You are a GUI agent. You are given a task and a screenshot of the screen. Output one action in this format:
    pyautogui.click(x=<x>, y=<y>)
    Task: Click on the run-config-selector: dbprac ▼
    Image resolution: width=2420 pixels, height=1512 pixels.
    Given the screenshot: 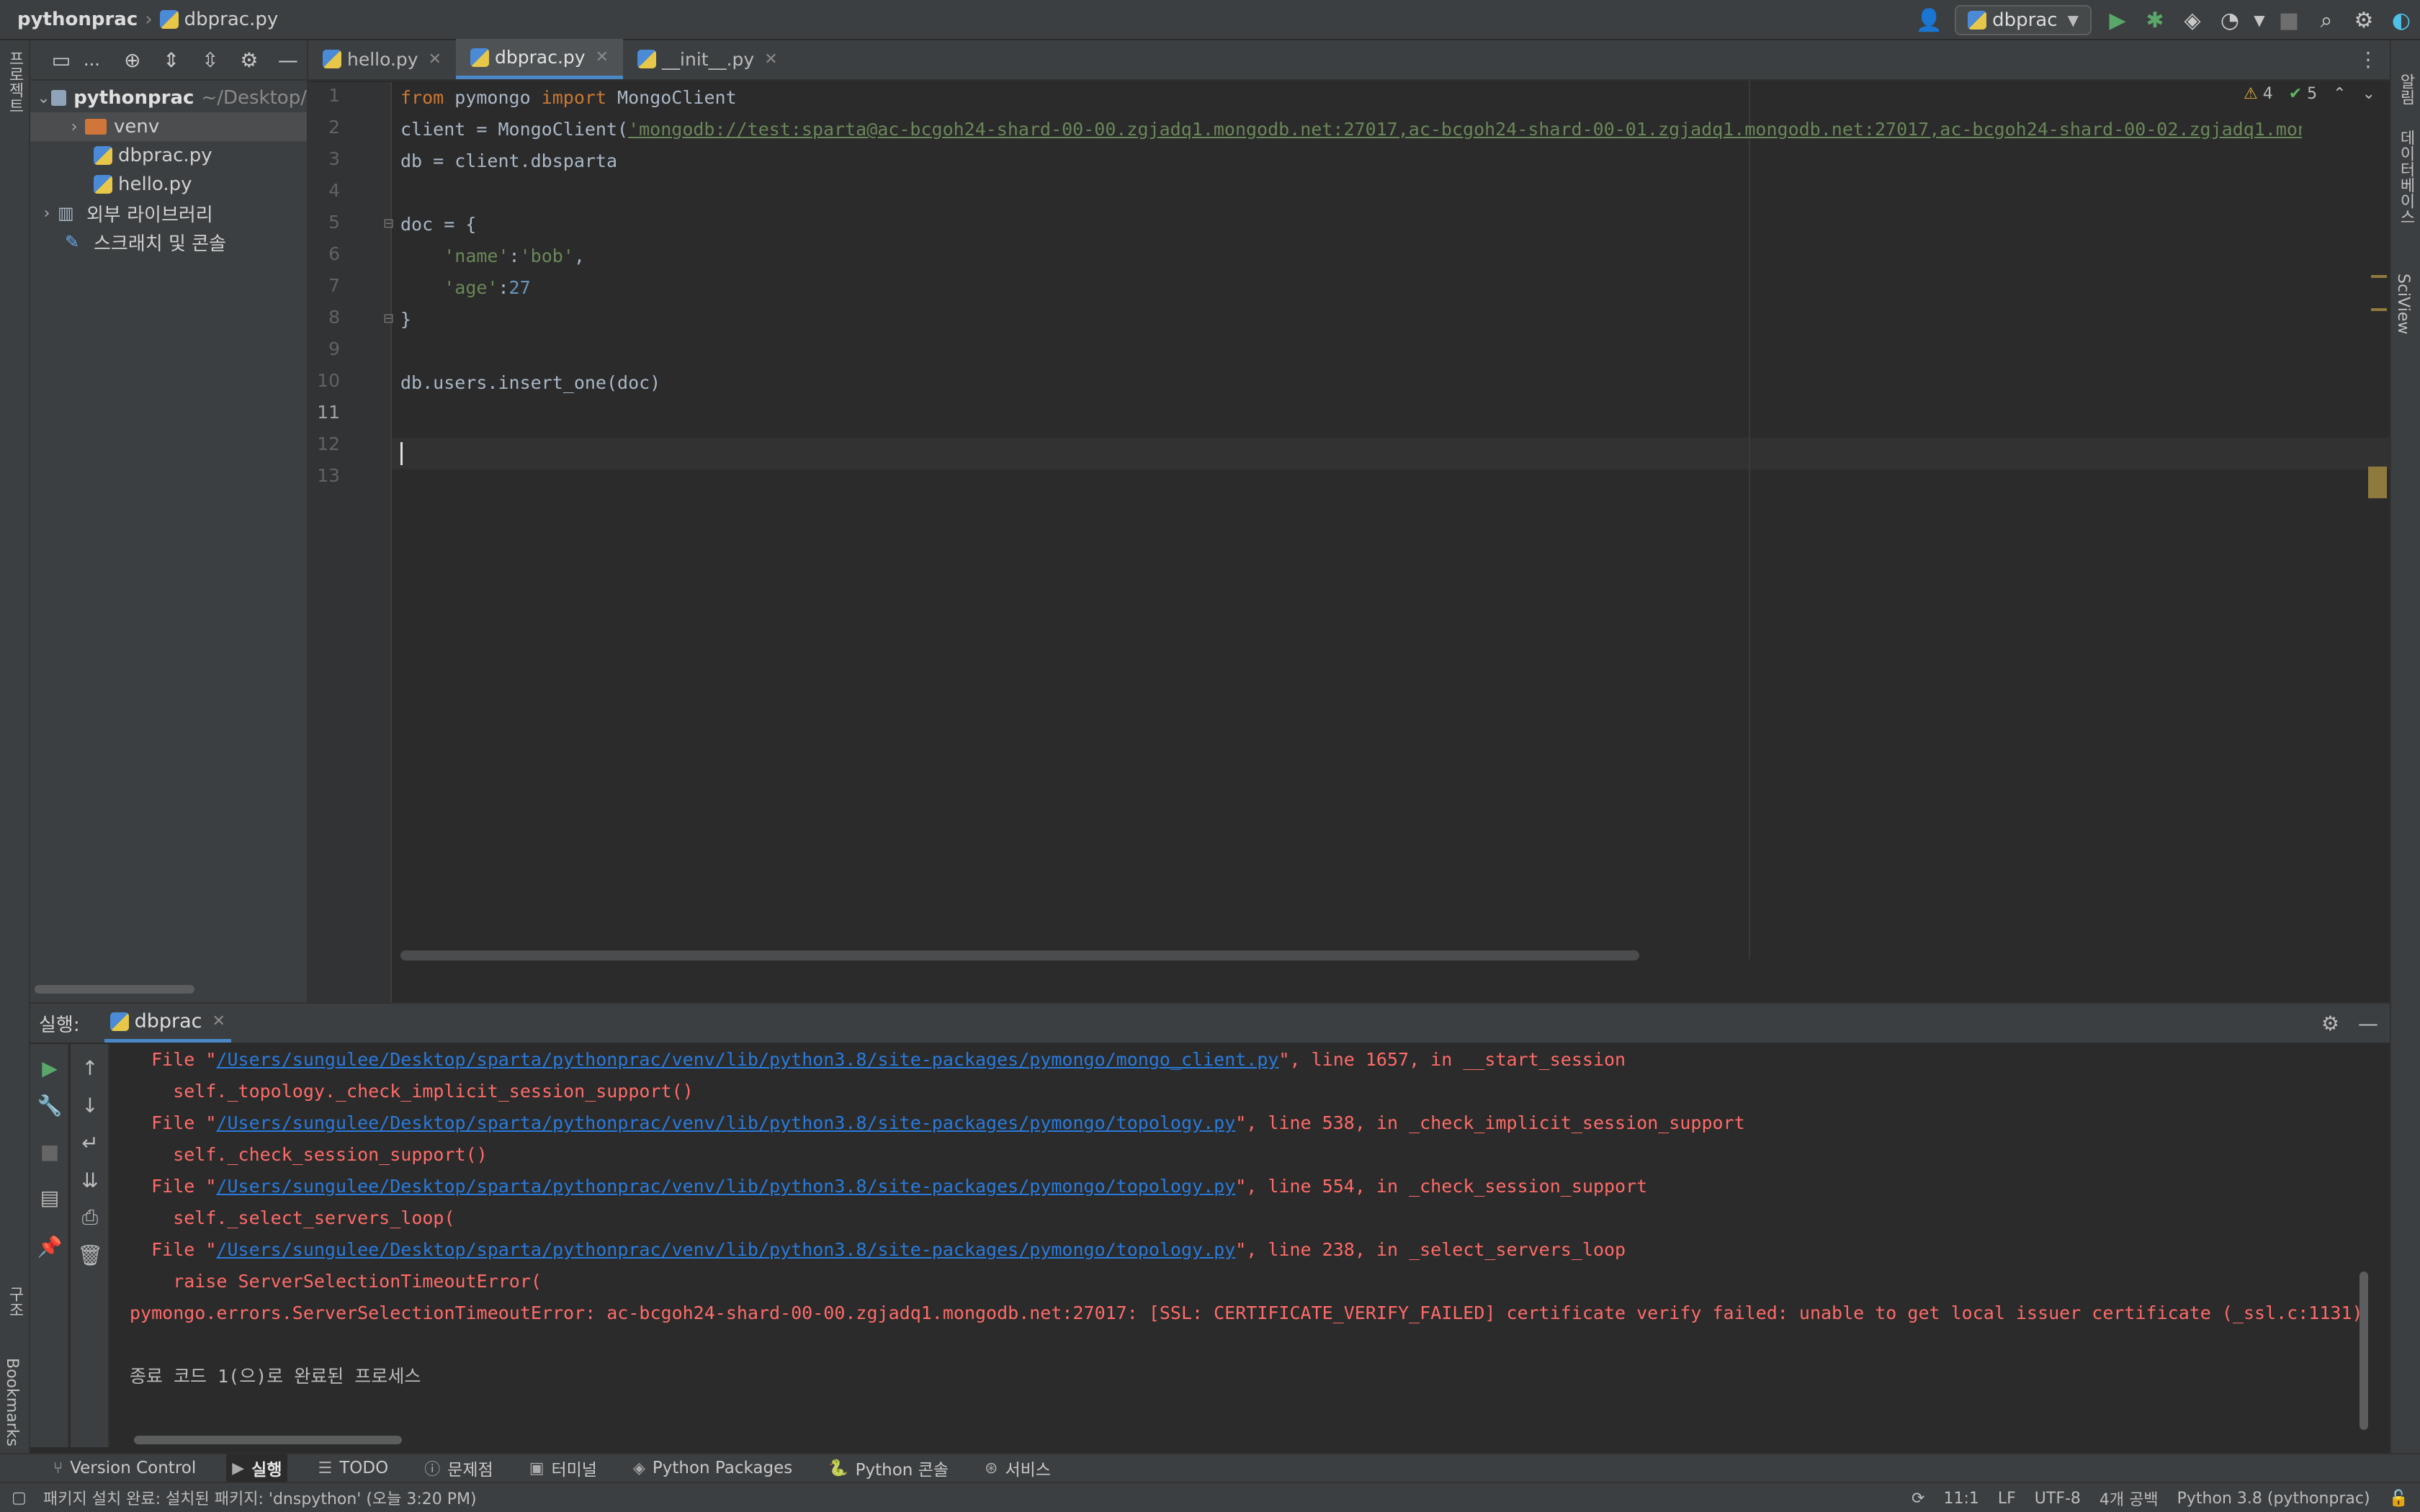 What is the action you would take?
    pyautogui.click(x=2024, y=20)
    